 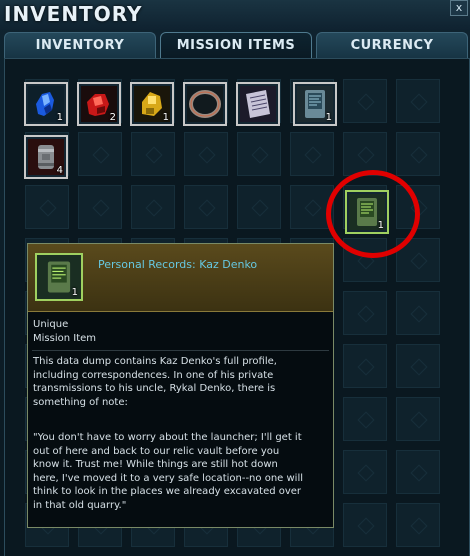 I want to click on document-icon, so click(x=258, y=104).